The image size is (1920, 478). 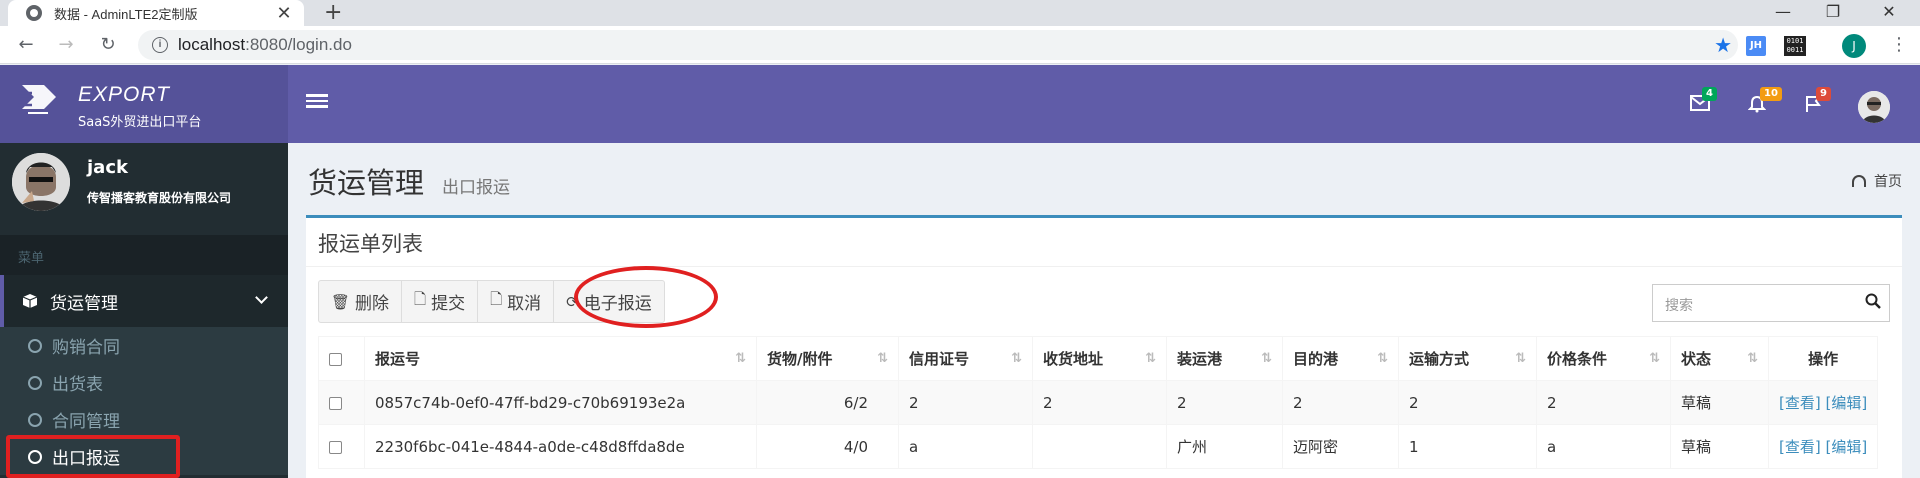 I want to click on user-avatar, so click(x=1874, y=107).